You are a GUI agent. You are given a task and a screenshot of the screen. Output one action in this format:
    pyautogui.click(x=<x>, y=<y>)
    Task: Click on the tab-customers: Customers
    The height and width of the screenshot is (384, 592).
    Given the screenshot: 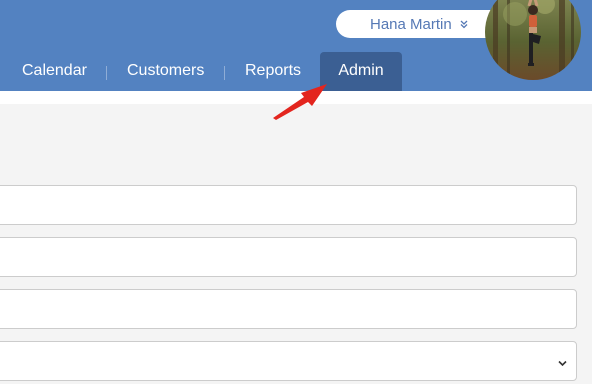 What is the action you would take?
    pyautogui.click(x=165, y=71)
    